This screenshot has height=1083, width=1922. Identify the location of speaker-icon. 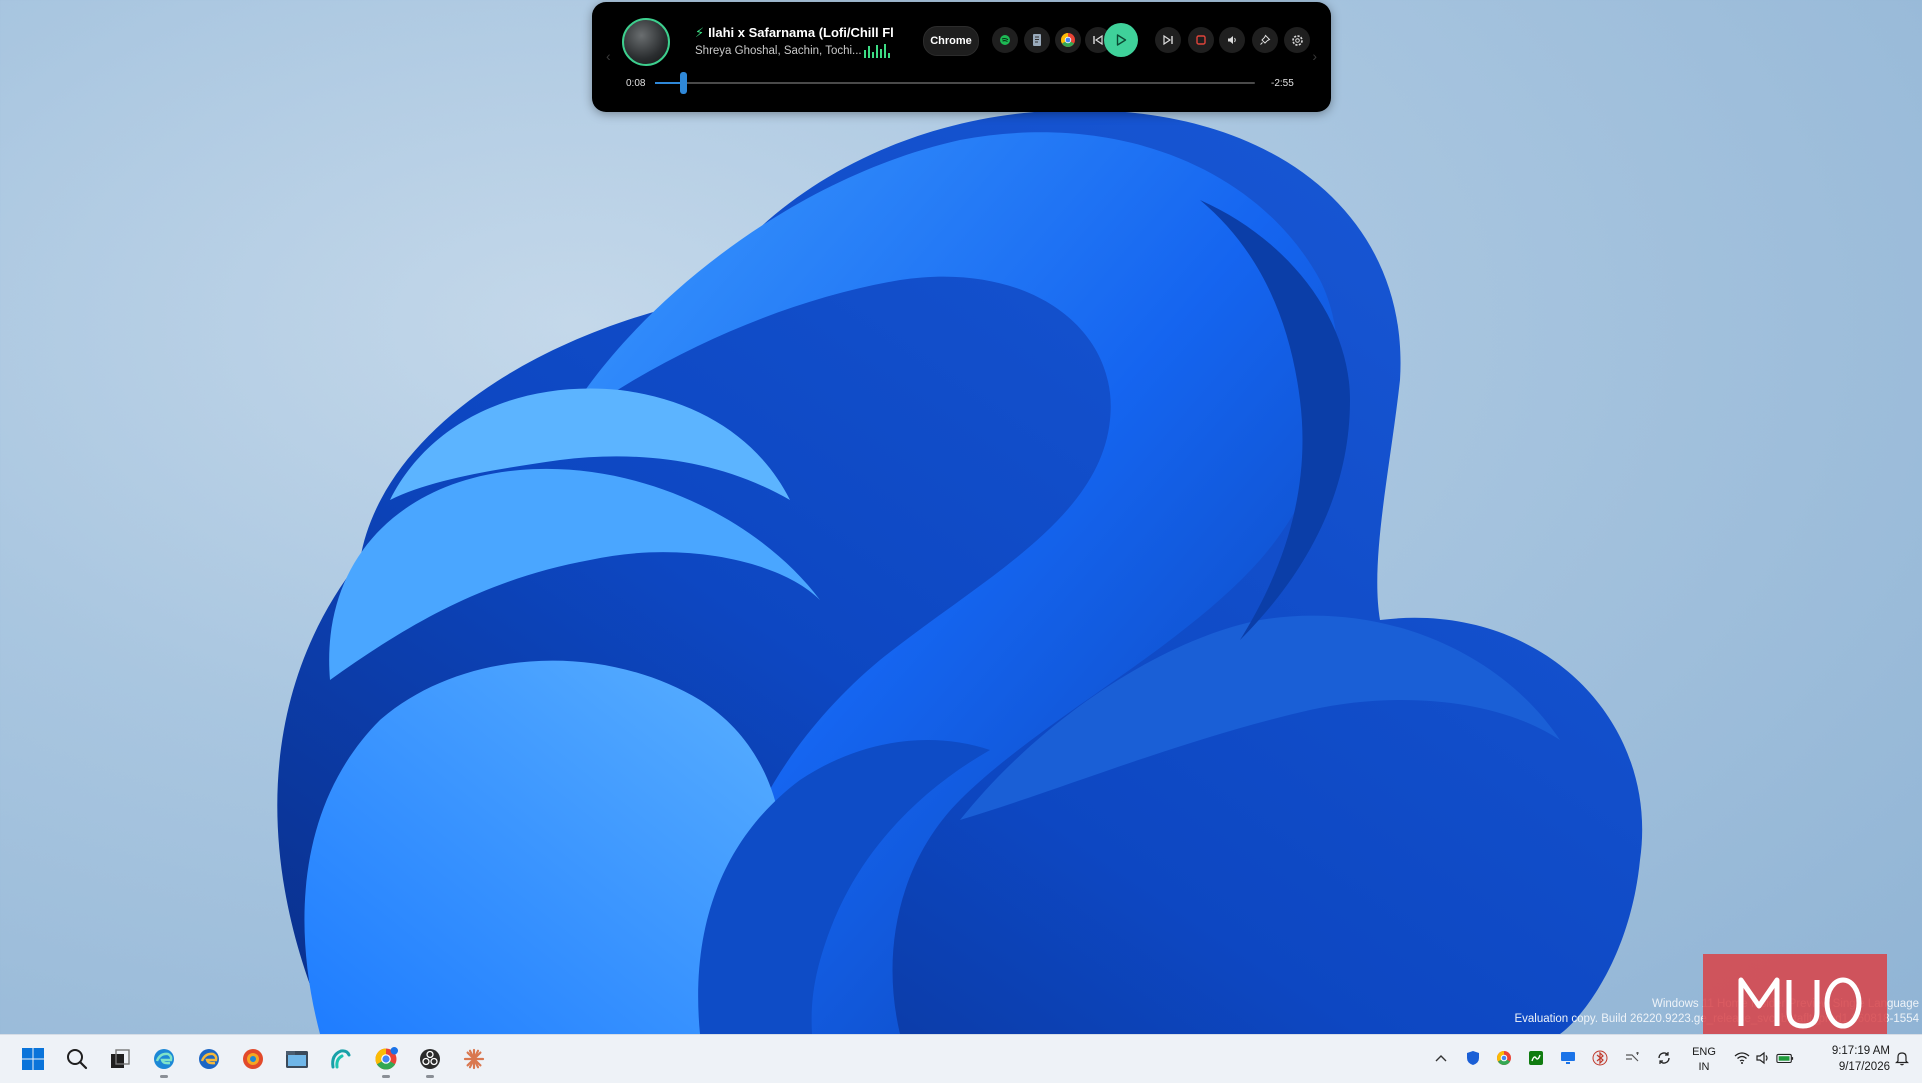
(1763, 1058).